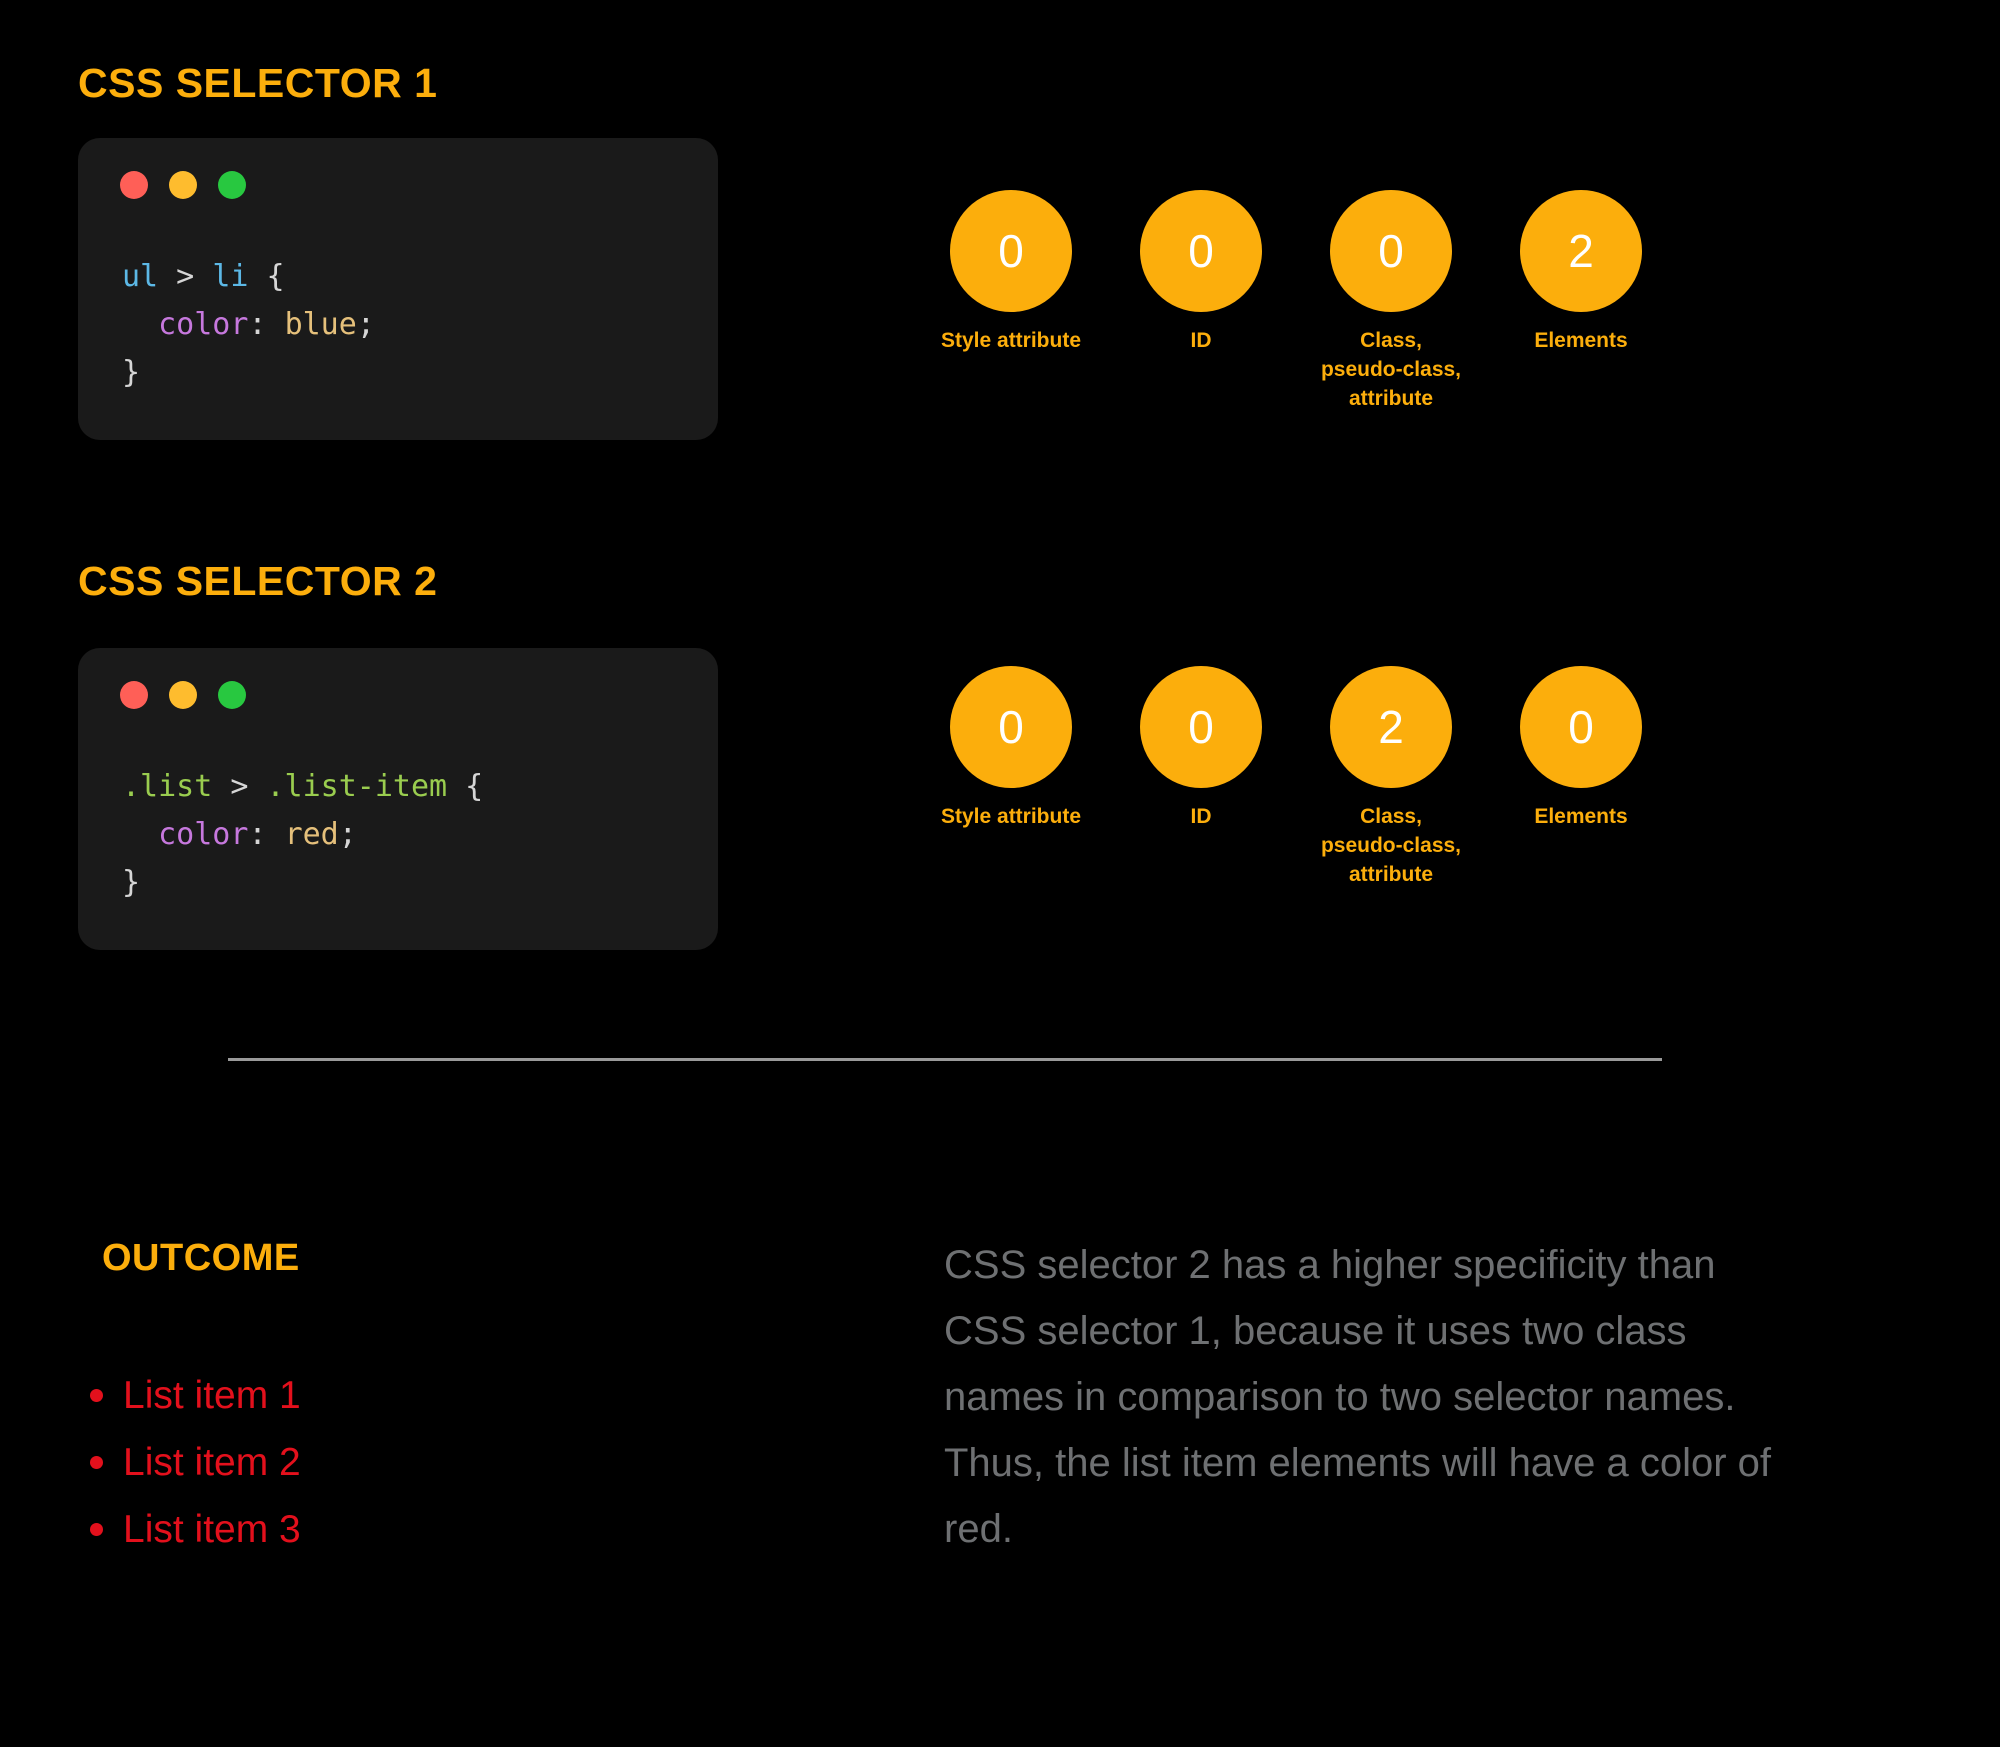  I want to click on code-token-val: red, so click(311, 834).